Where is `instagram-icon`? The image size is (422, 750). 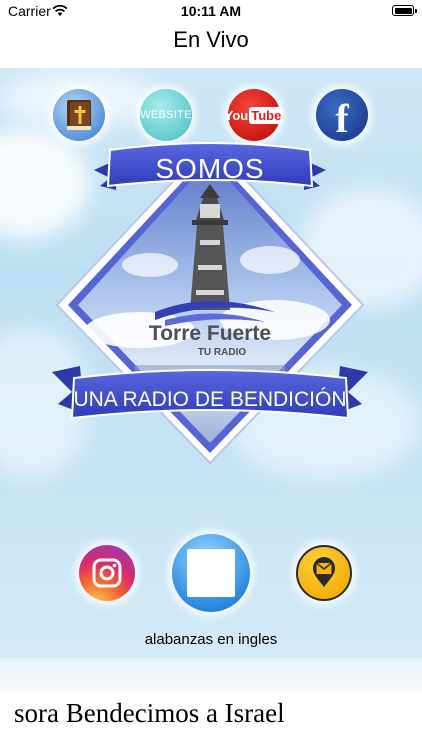
instagram-icon is located at coordinates (107, 573).